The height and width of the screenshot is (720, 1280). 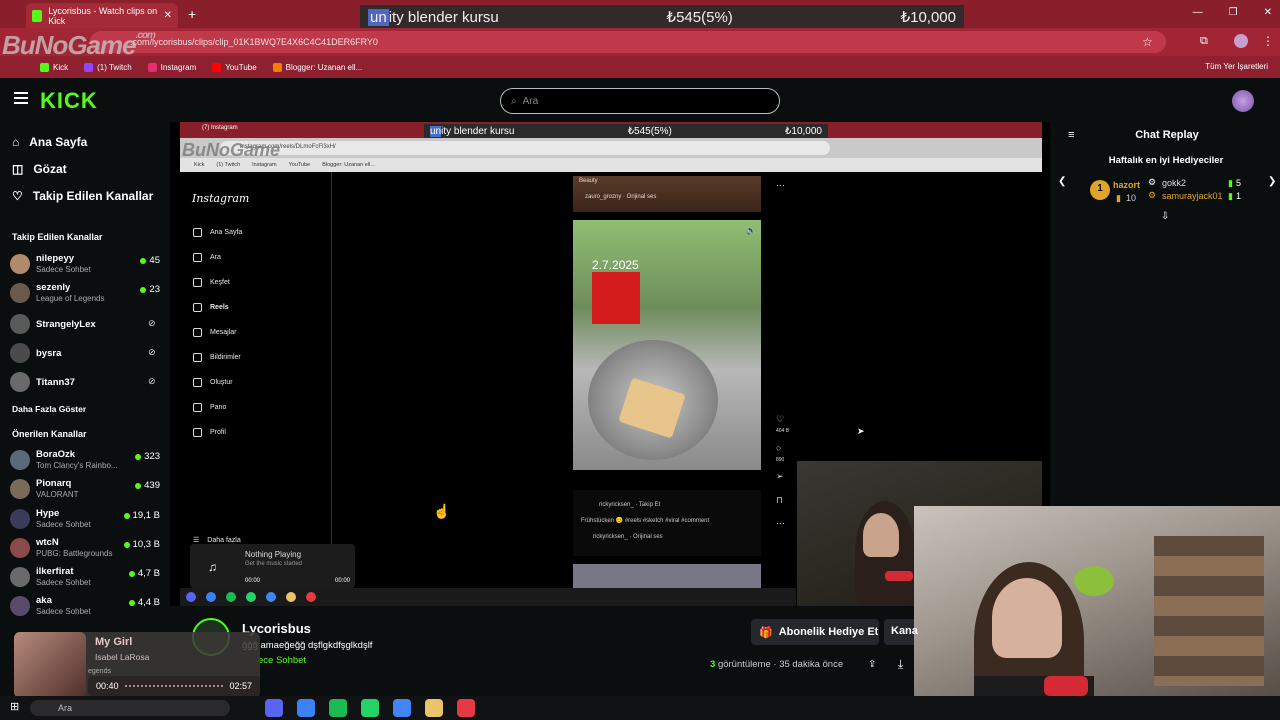 I want to click on like-icon: ♡, so click(x=780, y=419).